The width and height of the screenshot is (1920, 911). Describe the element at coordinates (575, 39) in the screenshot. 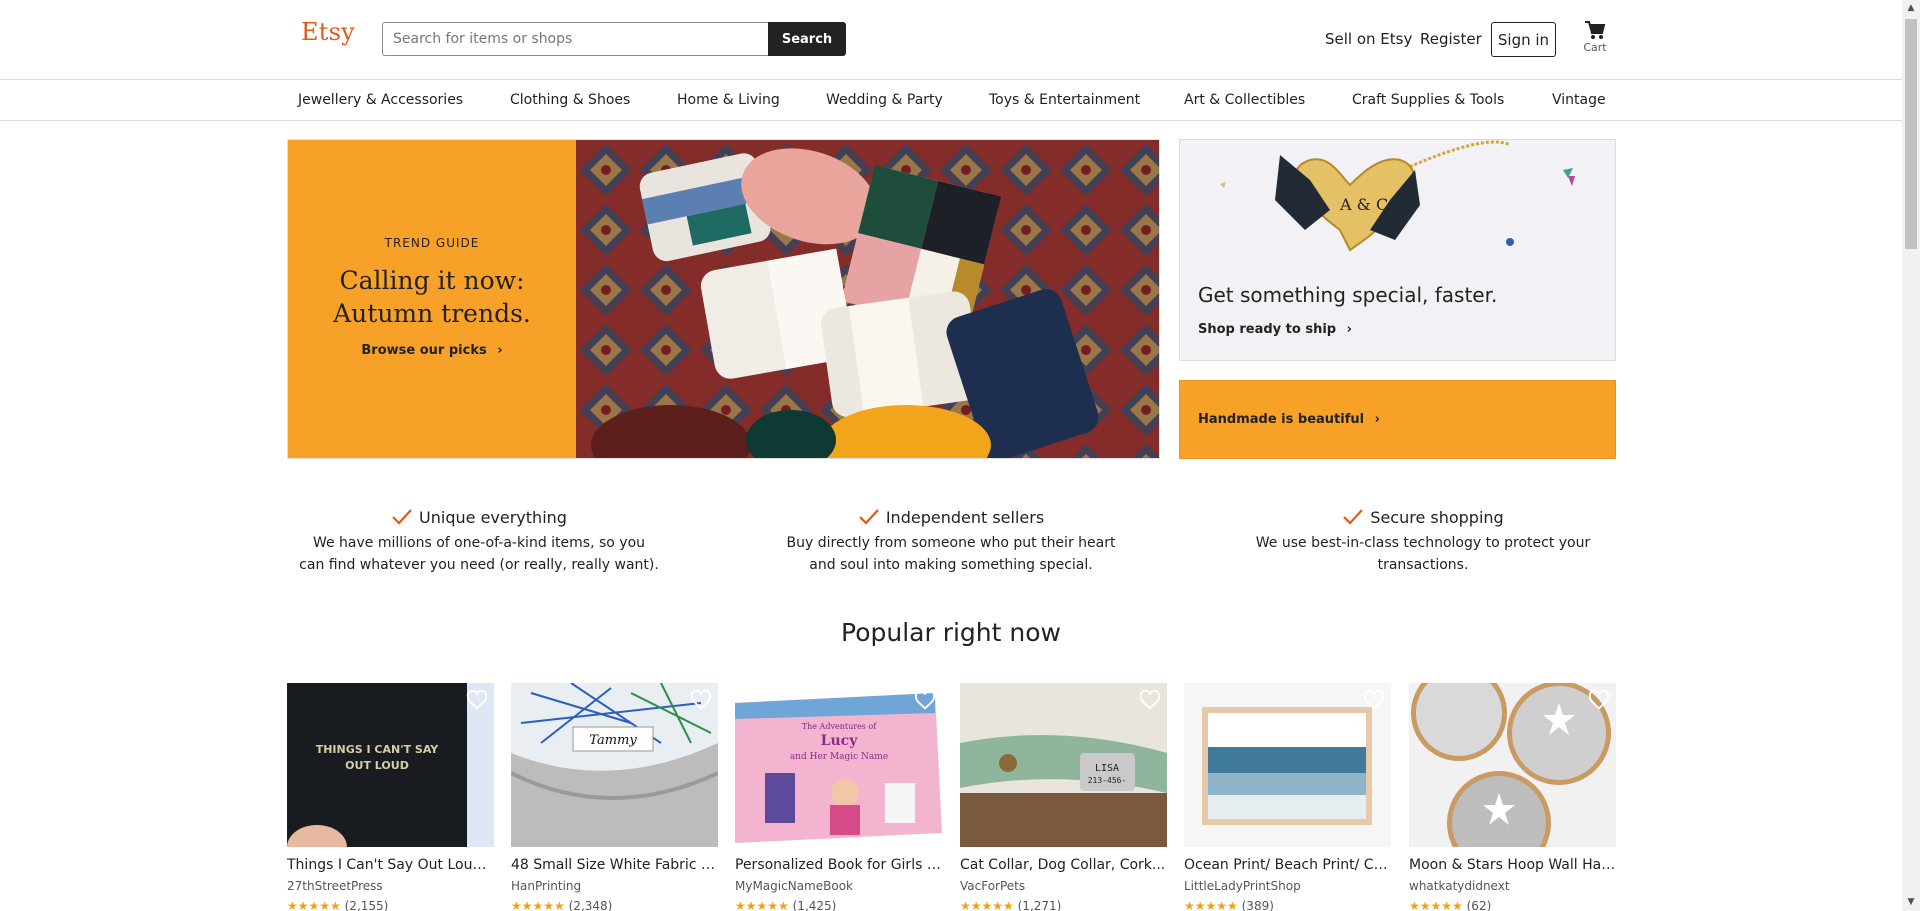

I see `search-input` at that location.